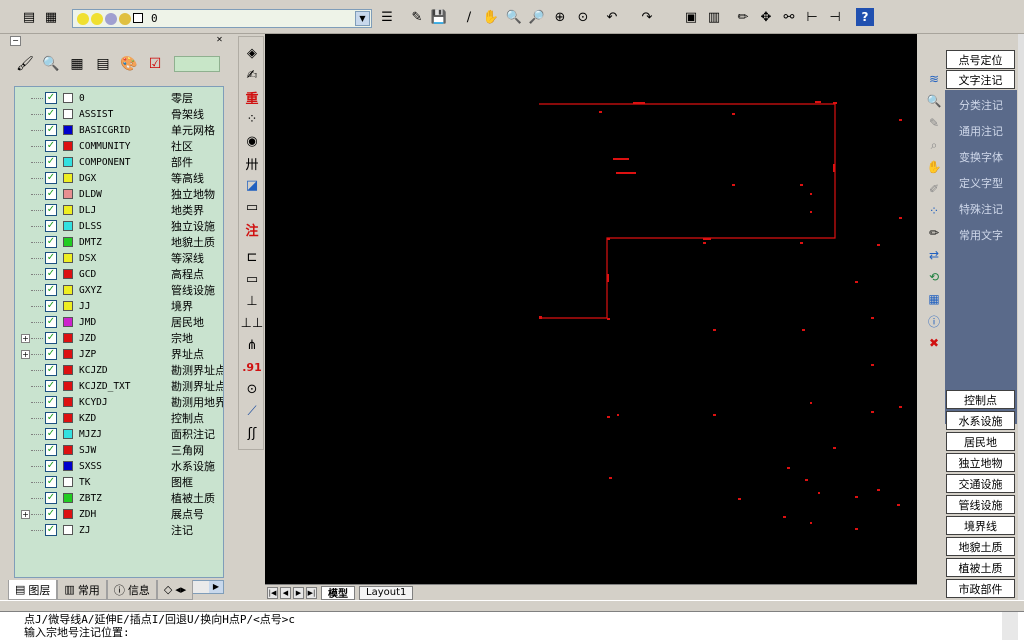 The height and width of the screenshot is (640, 1024). Describe the element at coordinates (980, 567) in the screenshot. I see `category-button: 植被土质` at that location.